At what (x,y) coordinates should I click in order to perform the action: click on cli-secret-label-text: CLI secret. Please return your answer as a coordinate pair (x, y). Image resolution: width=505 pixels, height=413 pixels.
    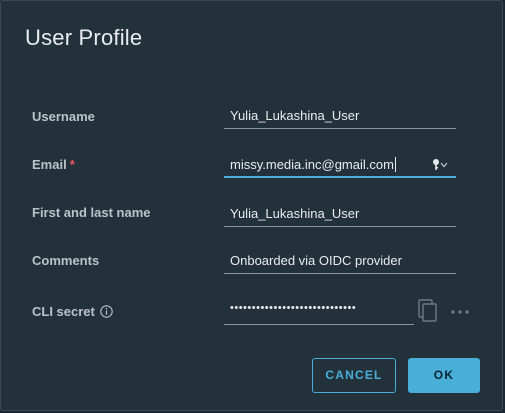
    Looking at the image, I should click on (63, 311).